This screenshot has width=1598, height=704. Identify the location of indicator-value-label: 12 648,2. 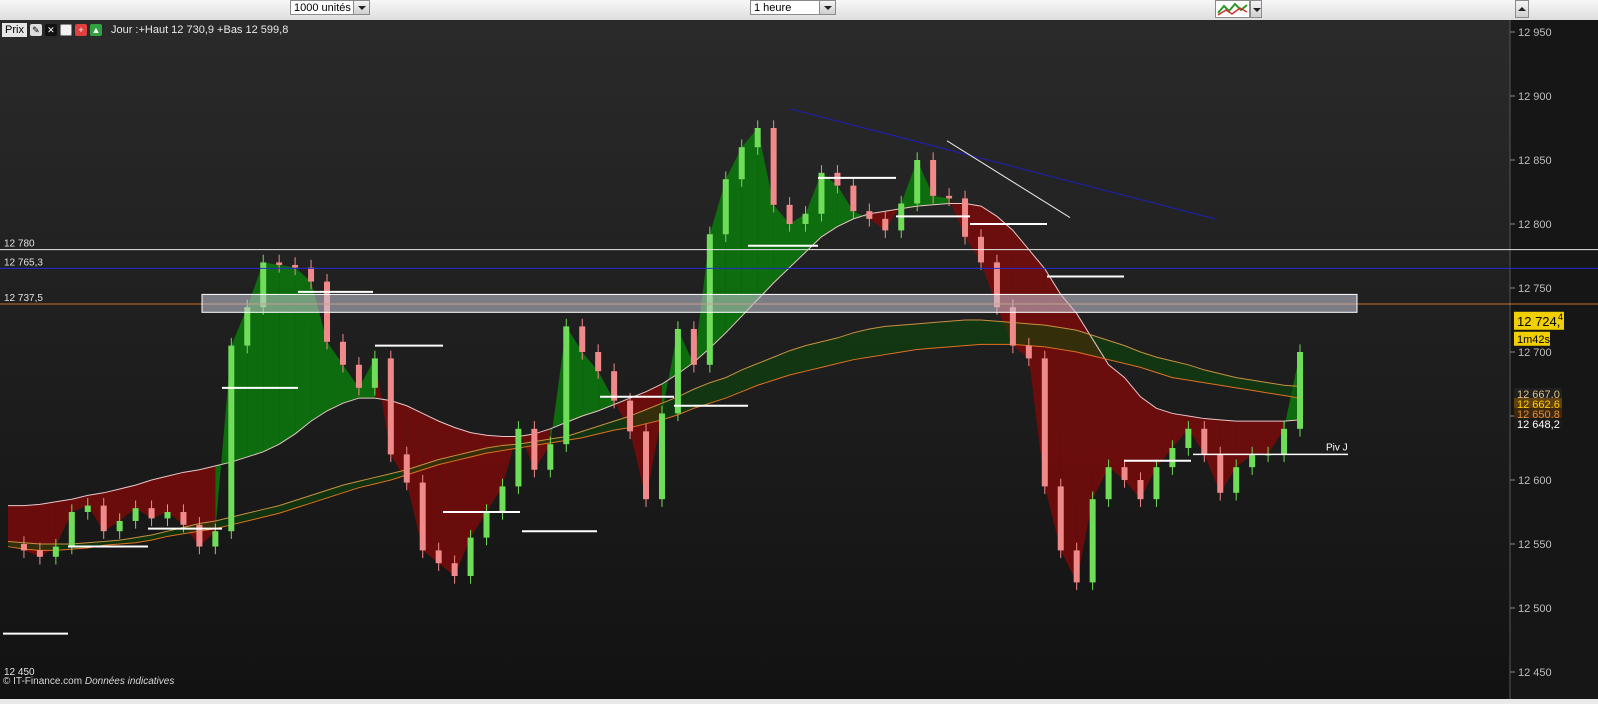
(1538, 425).